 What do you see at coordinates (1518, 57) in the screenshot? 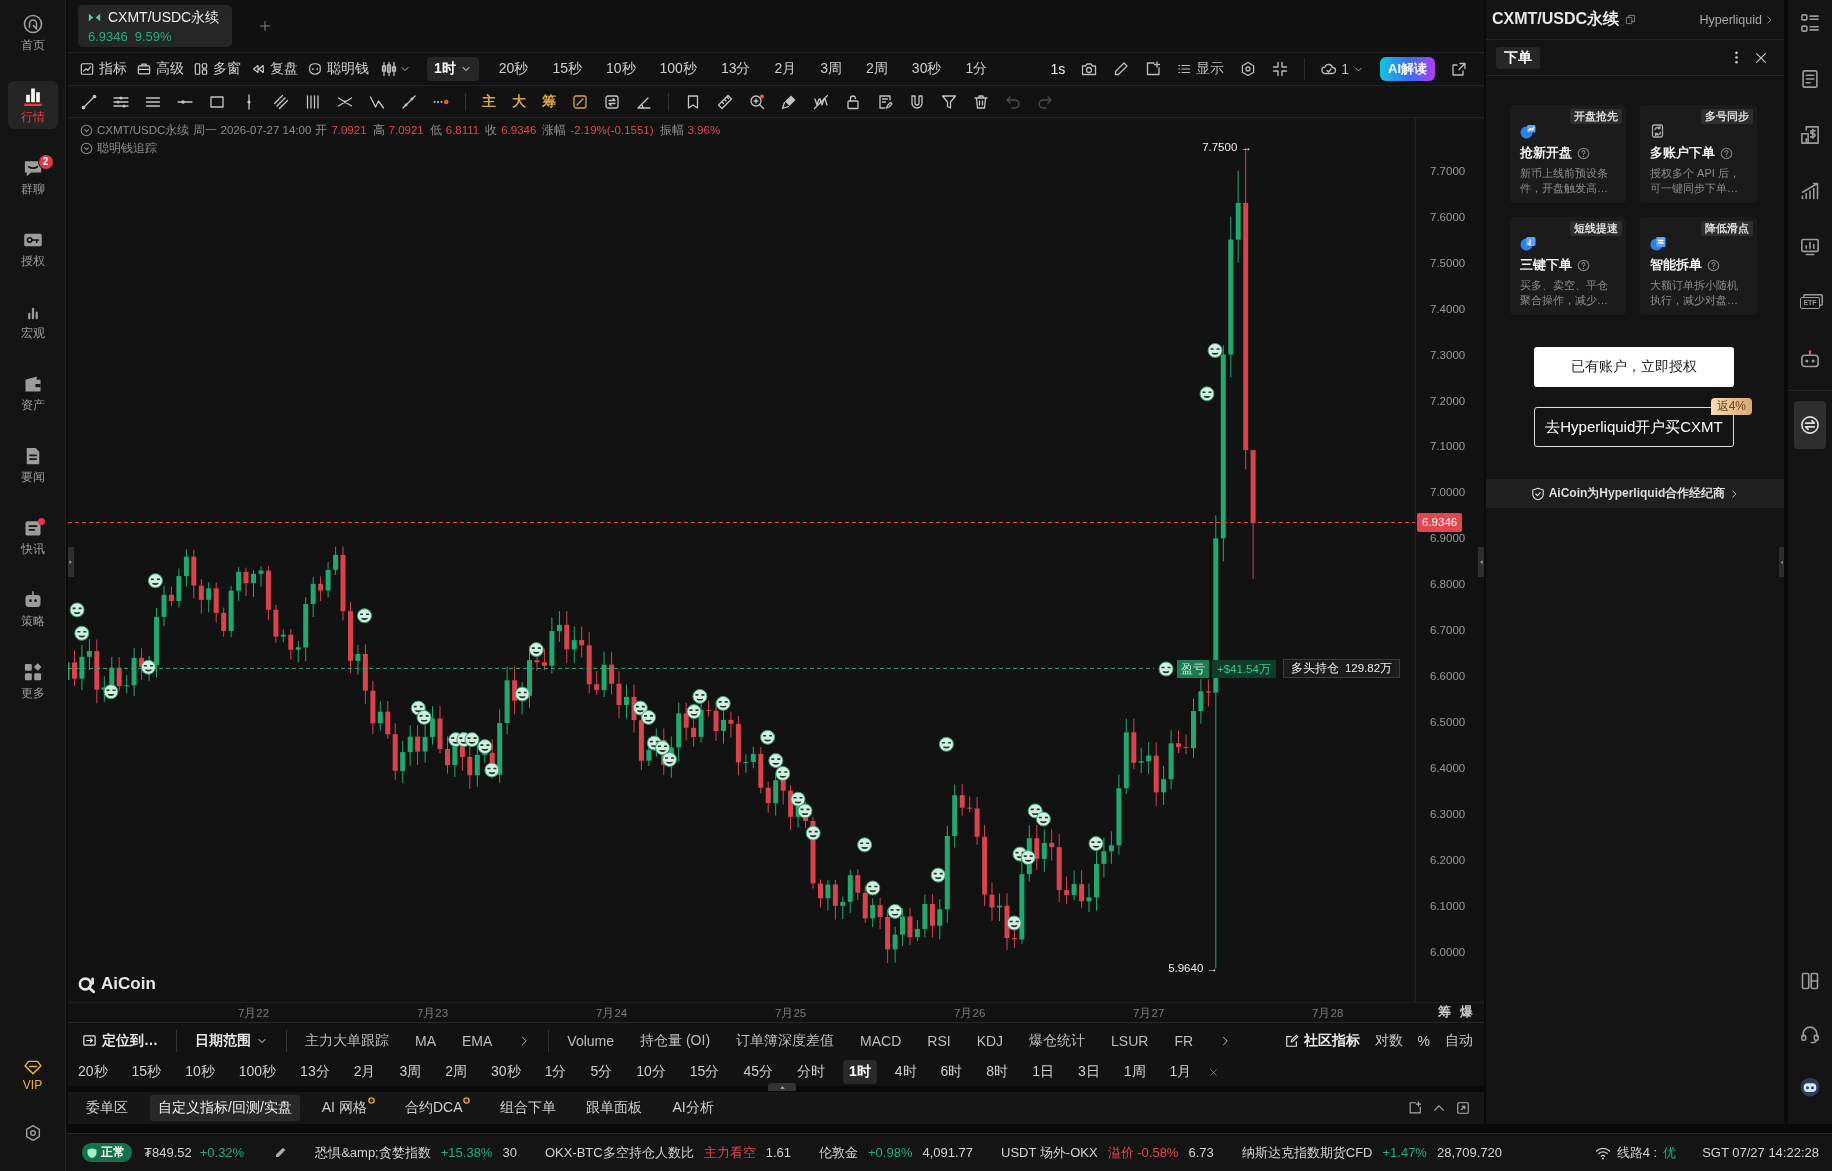
I see `panel-tab: 下单` at bounding box center [1518, 57].